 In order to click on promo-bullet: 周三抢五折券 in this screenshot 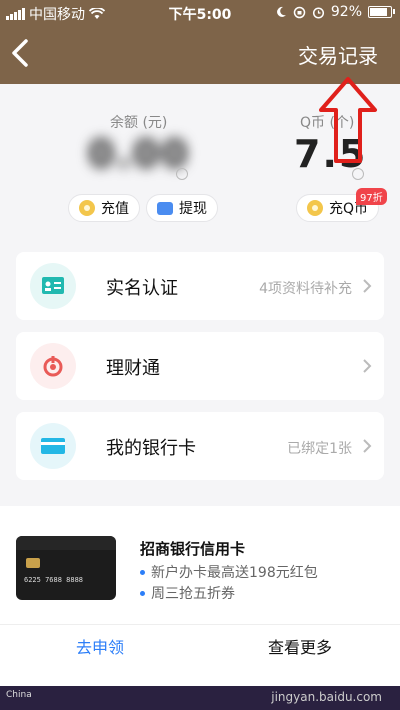, I will do `click(187, 593)`.